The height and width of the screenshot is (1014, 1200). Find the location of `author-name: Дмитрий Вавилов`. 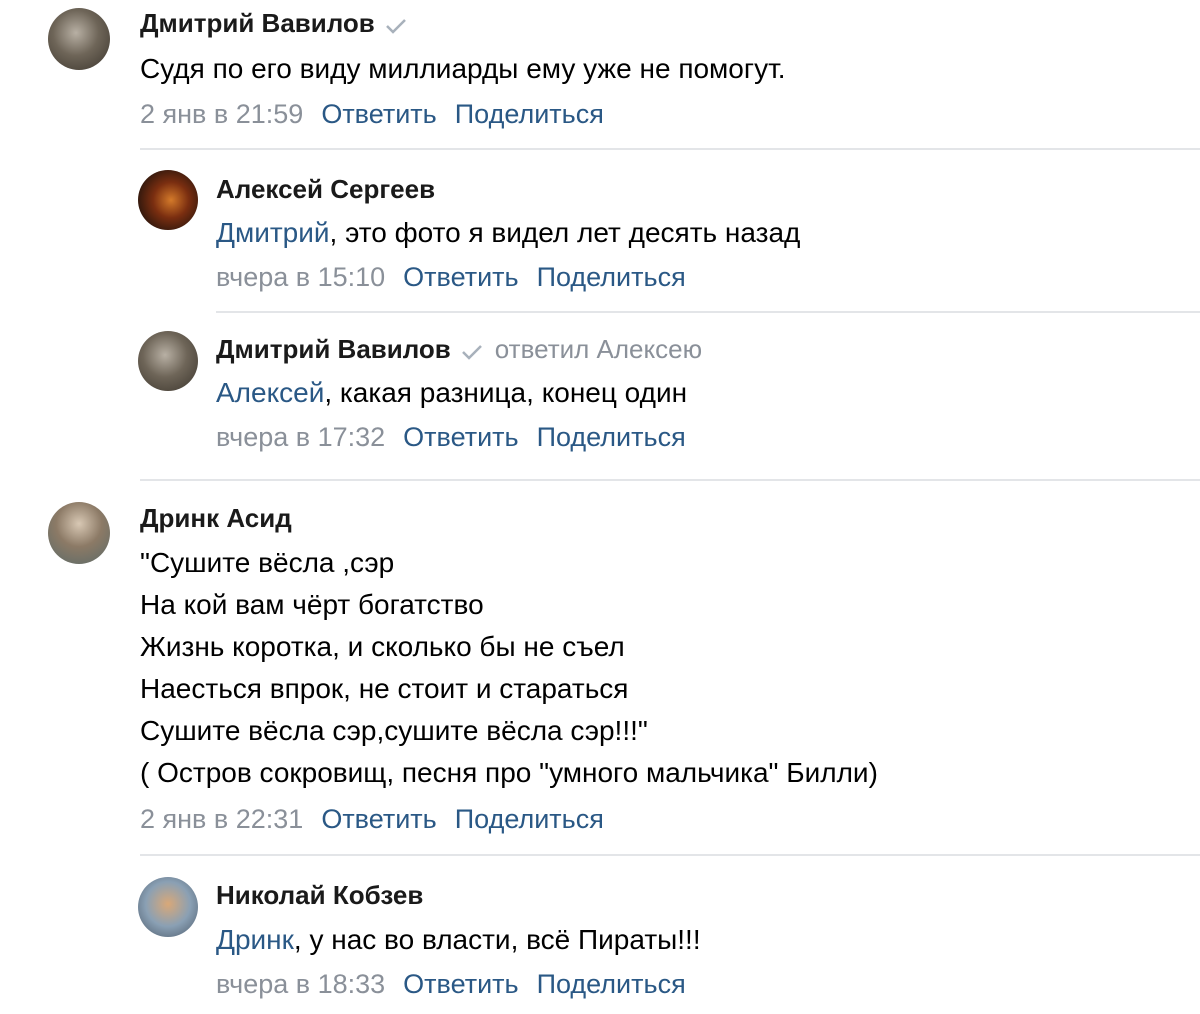

author-name: Дмитрий Вавилов is located at coordinates (273, 24).